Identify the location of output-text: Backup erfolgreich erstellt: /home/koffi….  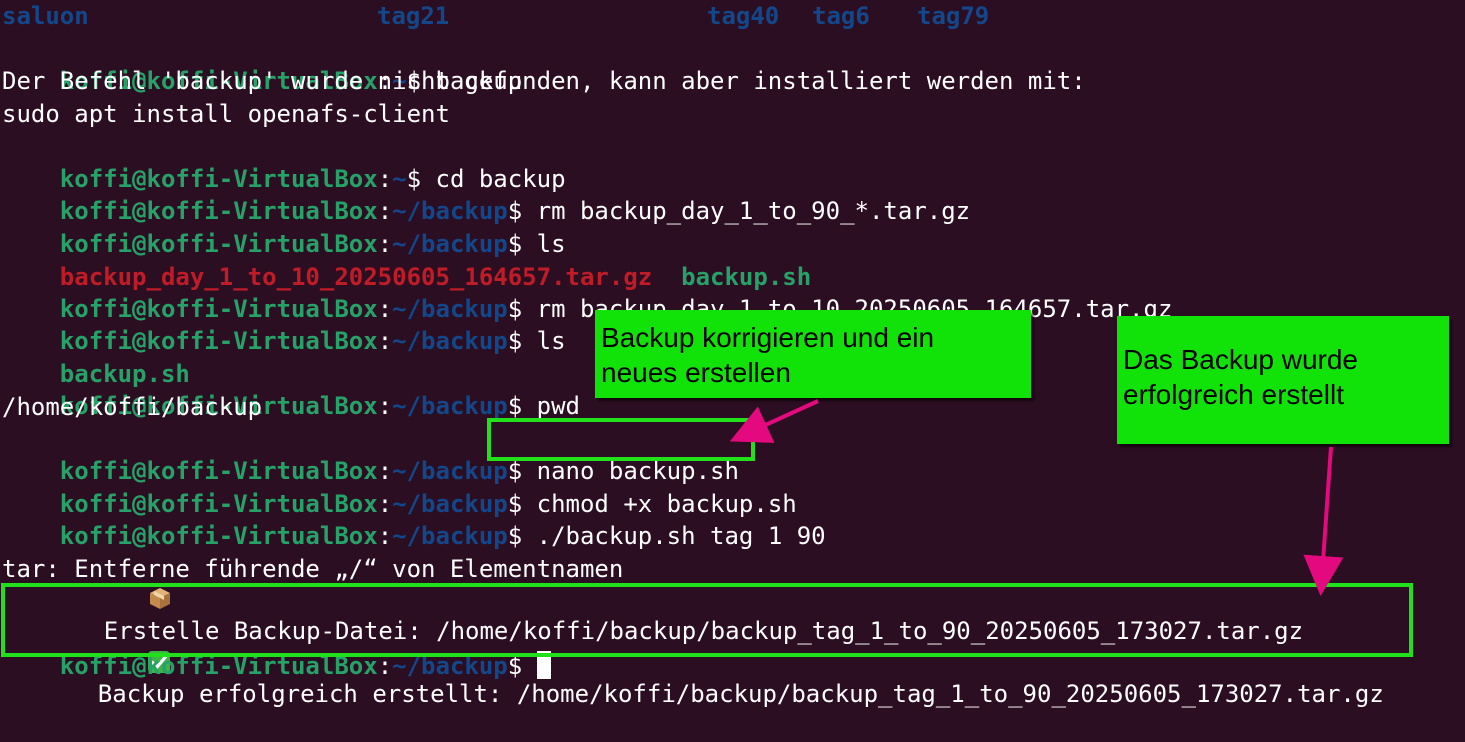
(740, 694).